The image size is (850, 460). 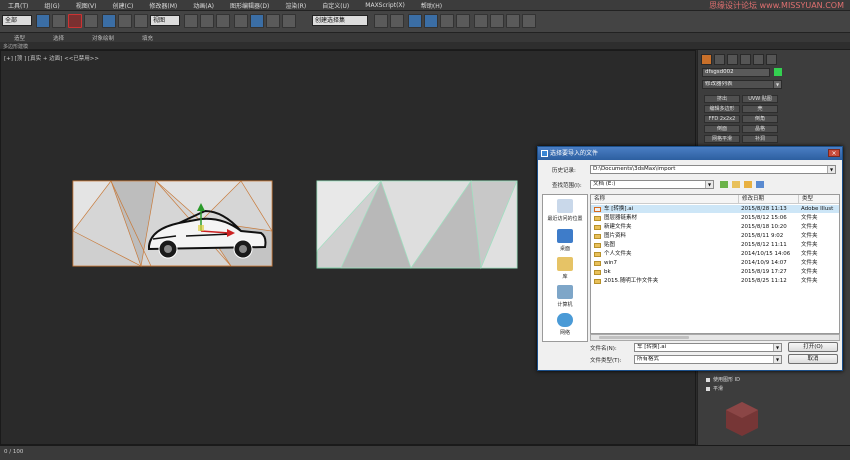 What do you see at coordinates (742, 84) in the screenshot?
I see `modifier-list-dropdown: 修改器列表 ▼` at bounding box center [742, 84].